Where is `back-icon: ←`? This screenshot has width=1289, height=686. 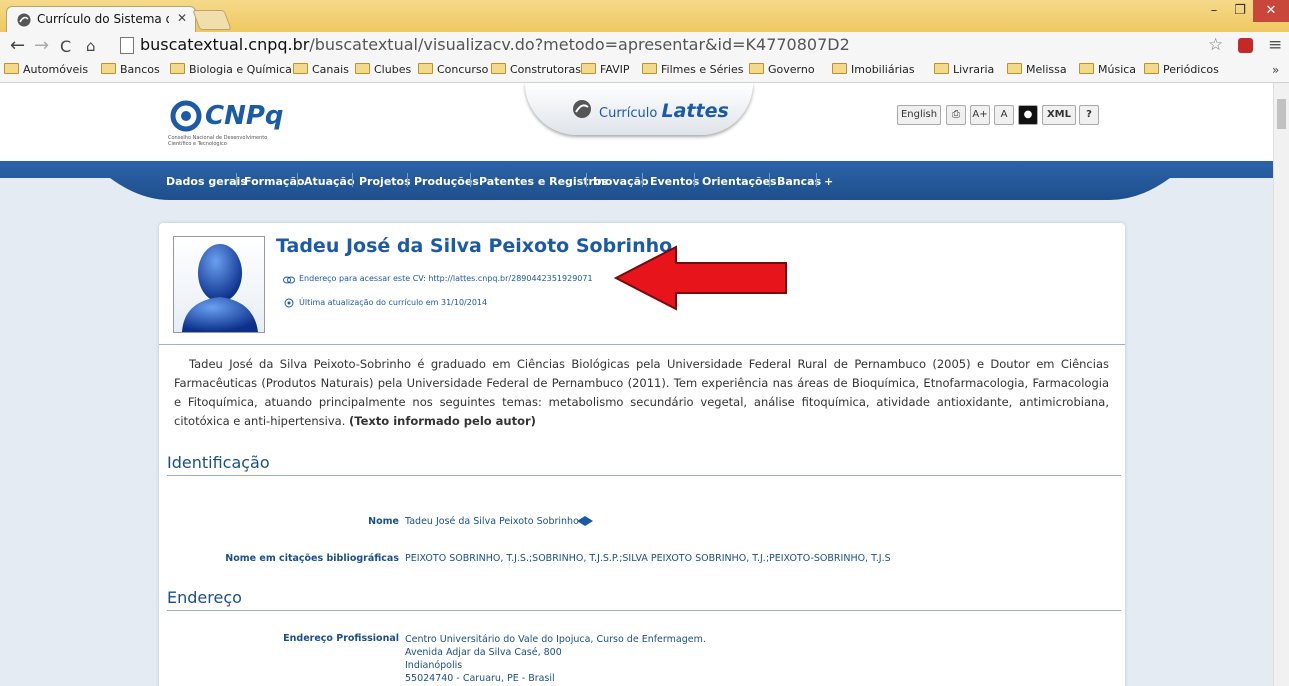
back-icon: ← is located at coordinates (17, 45).